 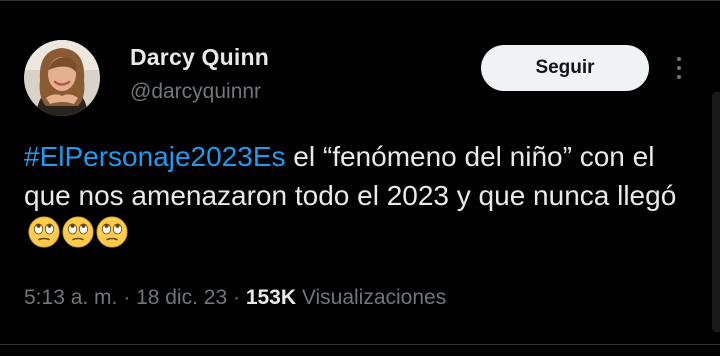 I want to click on bottom-divider, so click(x=360, y=344).